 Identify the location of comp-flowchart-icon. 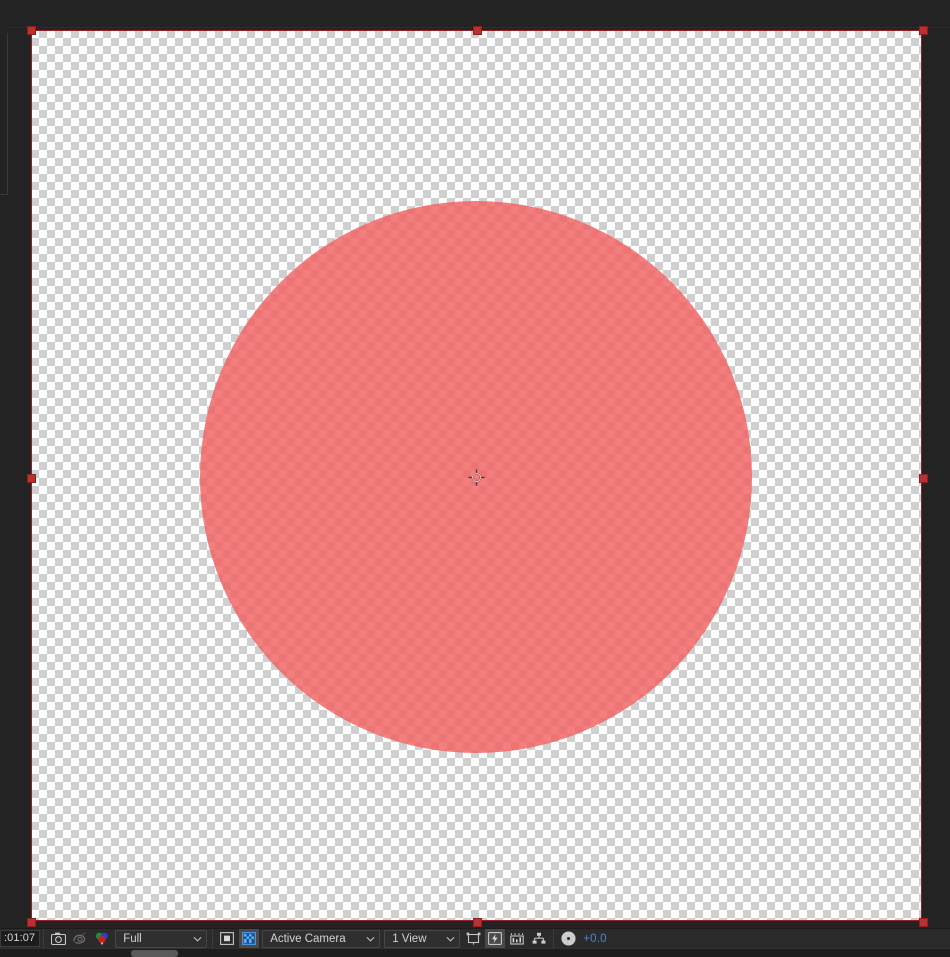
(539, 938).